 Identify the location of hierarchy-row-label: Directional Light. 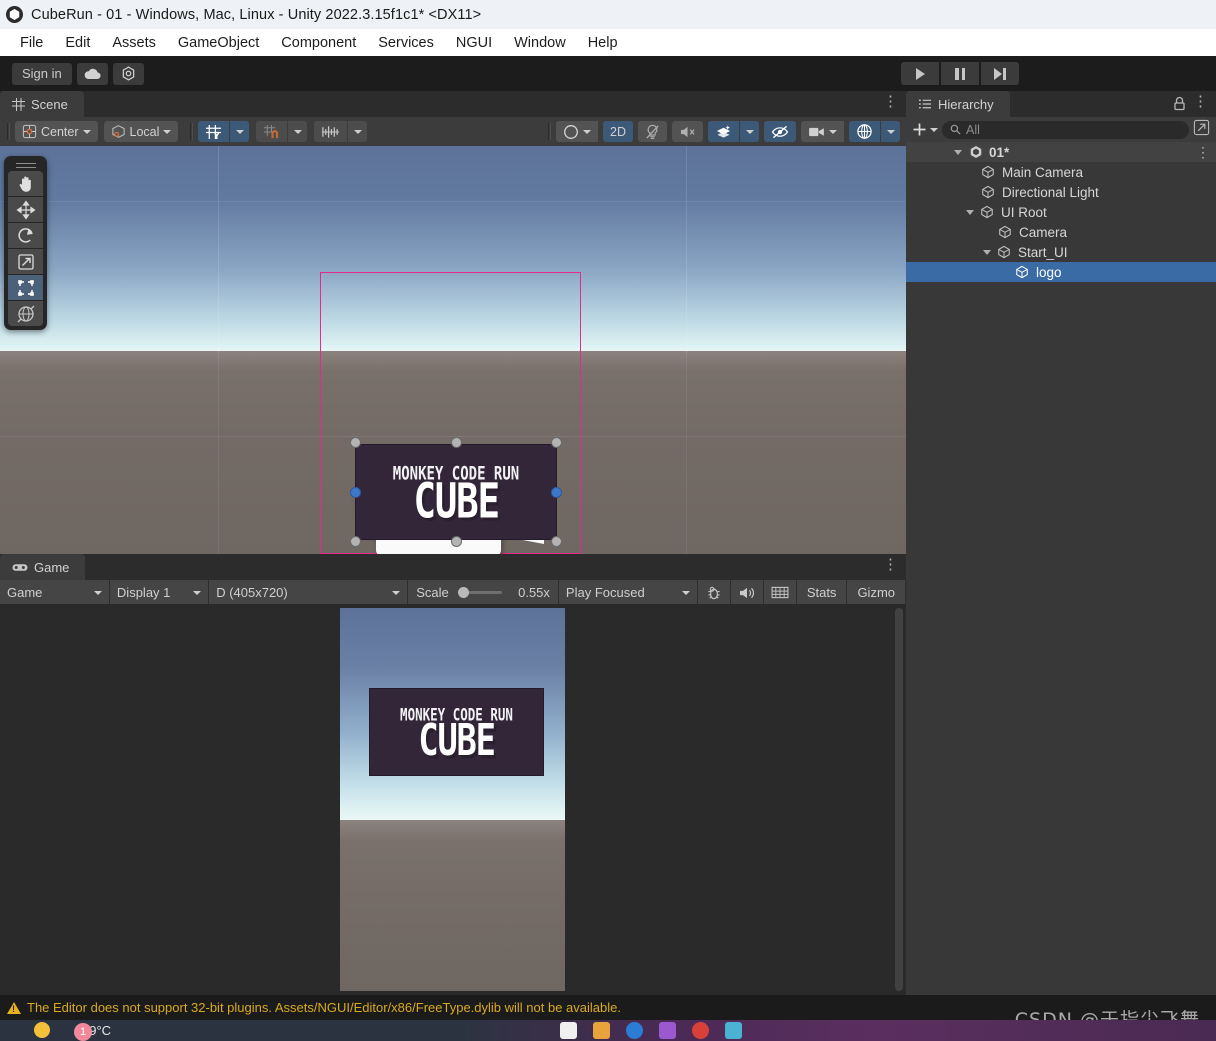
(1050, 192).